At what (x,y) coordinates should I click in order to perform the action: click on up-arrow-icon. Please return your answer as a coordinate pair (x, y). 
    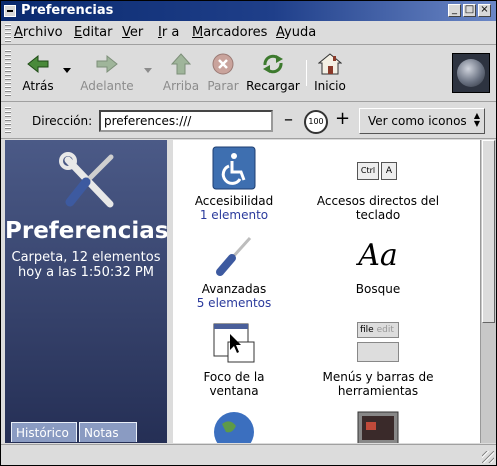
    Looking at the image, I should click on (181, 64).